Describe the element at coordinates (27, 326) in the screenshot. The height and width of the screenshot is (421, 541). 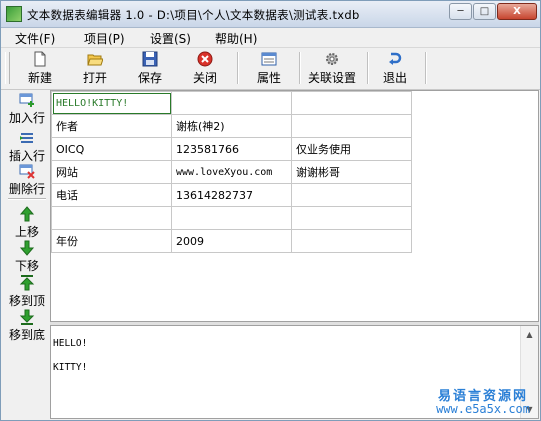
I see `move-bottom-button: 移到底` at that location.